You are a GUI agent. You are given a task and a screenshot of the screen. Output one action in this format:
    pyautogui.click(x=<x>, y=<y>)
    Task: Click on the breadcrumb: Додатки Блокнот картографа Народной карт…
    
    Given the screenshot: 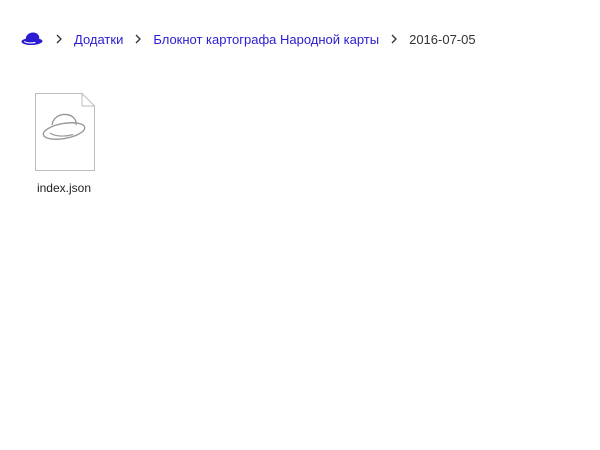 What is the action you would take?
    pyautogui.click(x=248, y=39)
    